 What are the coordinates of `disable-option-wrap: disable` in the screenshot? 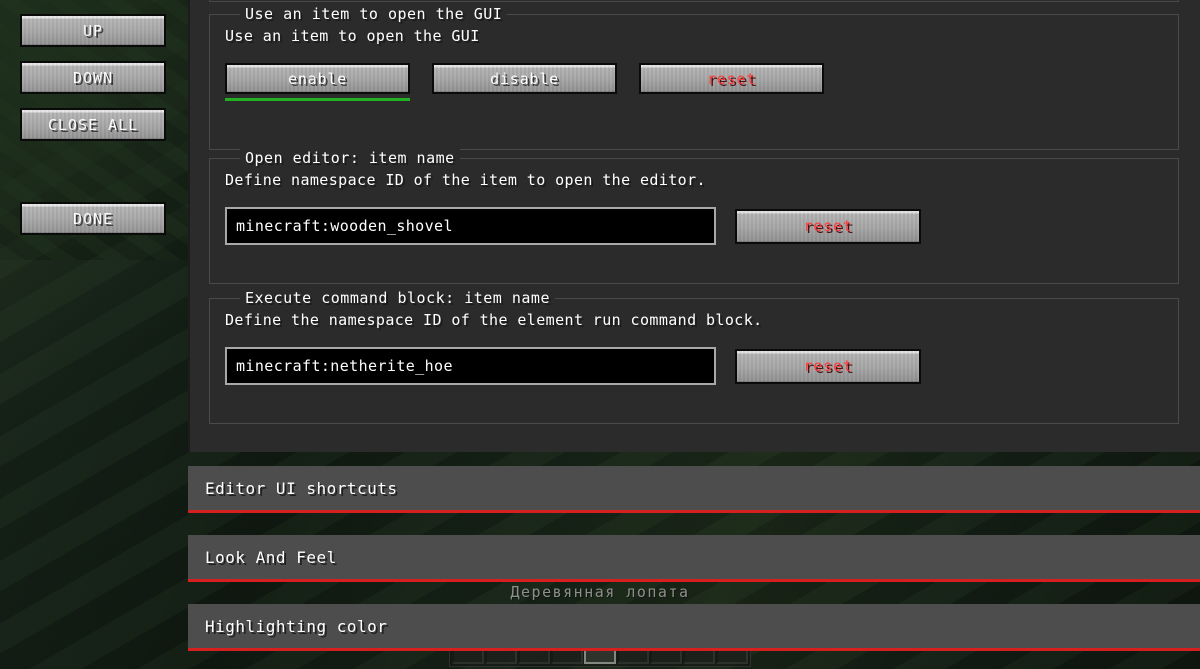 It's located at (524, 78).